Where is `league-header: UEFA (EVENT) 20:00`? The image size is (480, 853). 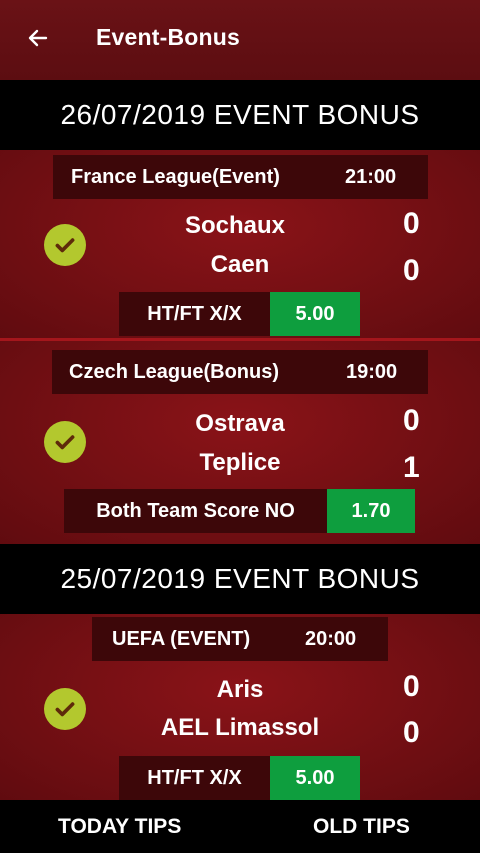 league-header: UEFA (EVENT) 20:00 is located at coordinates (240, 639).